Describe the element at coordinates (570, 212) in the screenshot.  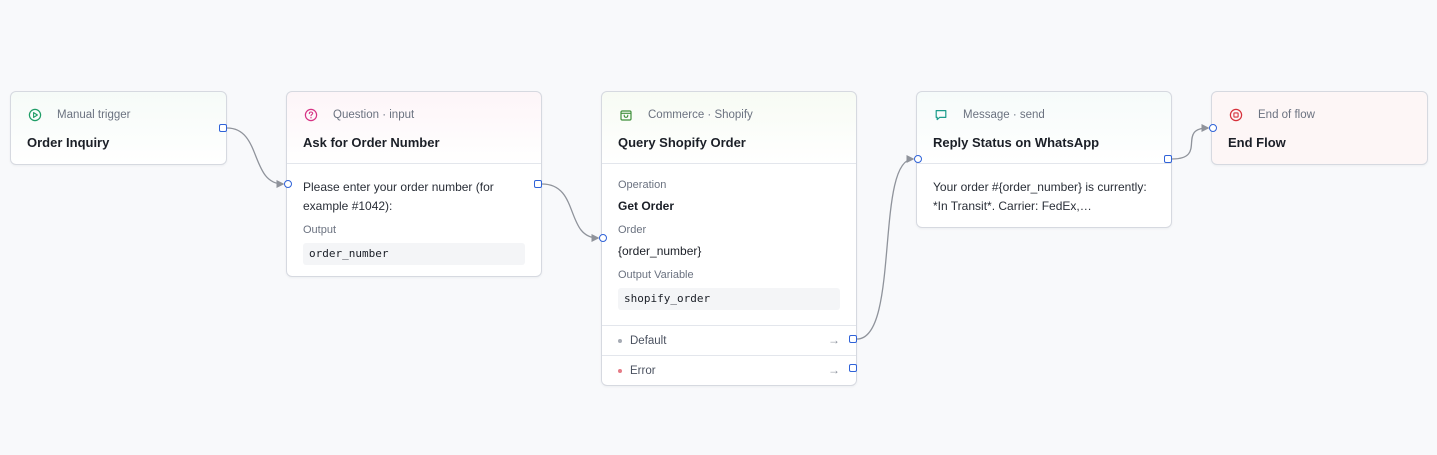
I see `edge-question-to-shopify` at that location.